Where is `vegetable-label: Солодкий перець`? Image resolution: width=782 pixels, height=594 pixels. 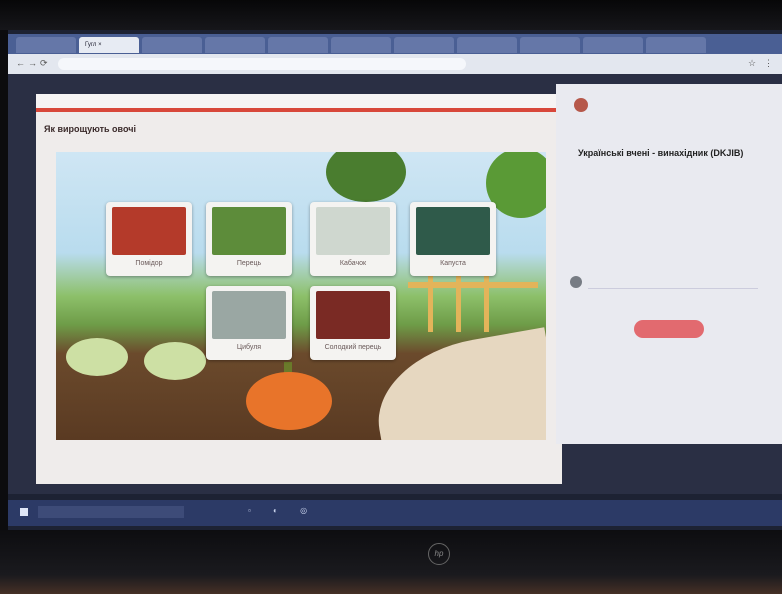
vegetable-label: Солодкий перець is located at coordinates (353, 347).